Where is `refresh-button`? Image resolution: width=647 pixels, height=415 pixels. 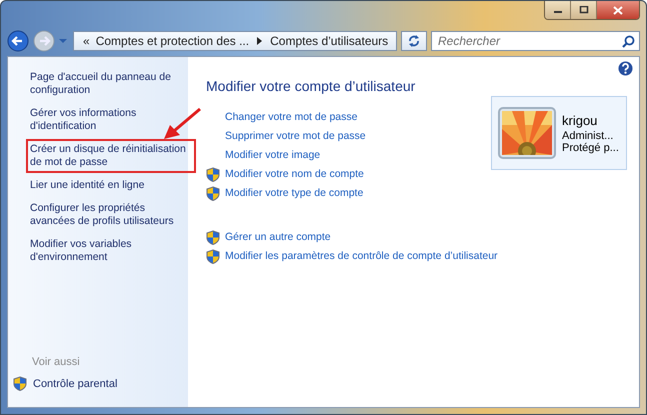 refresh-button is located at coordinates (414, 41).